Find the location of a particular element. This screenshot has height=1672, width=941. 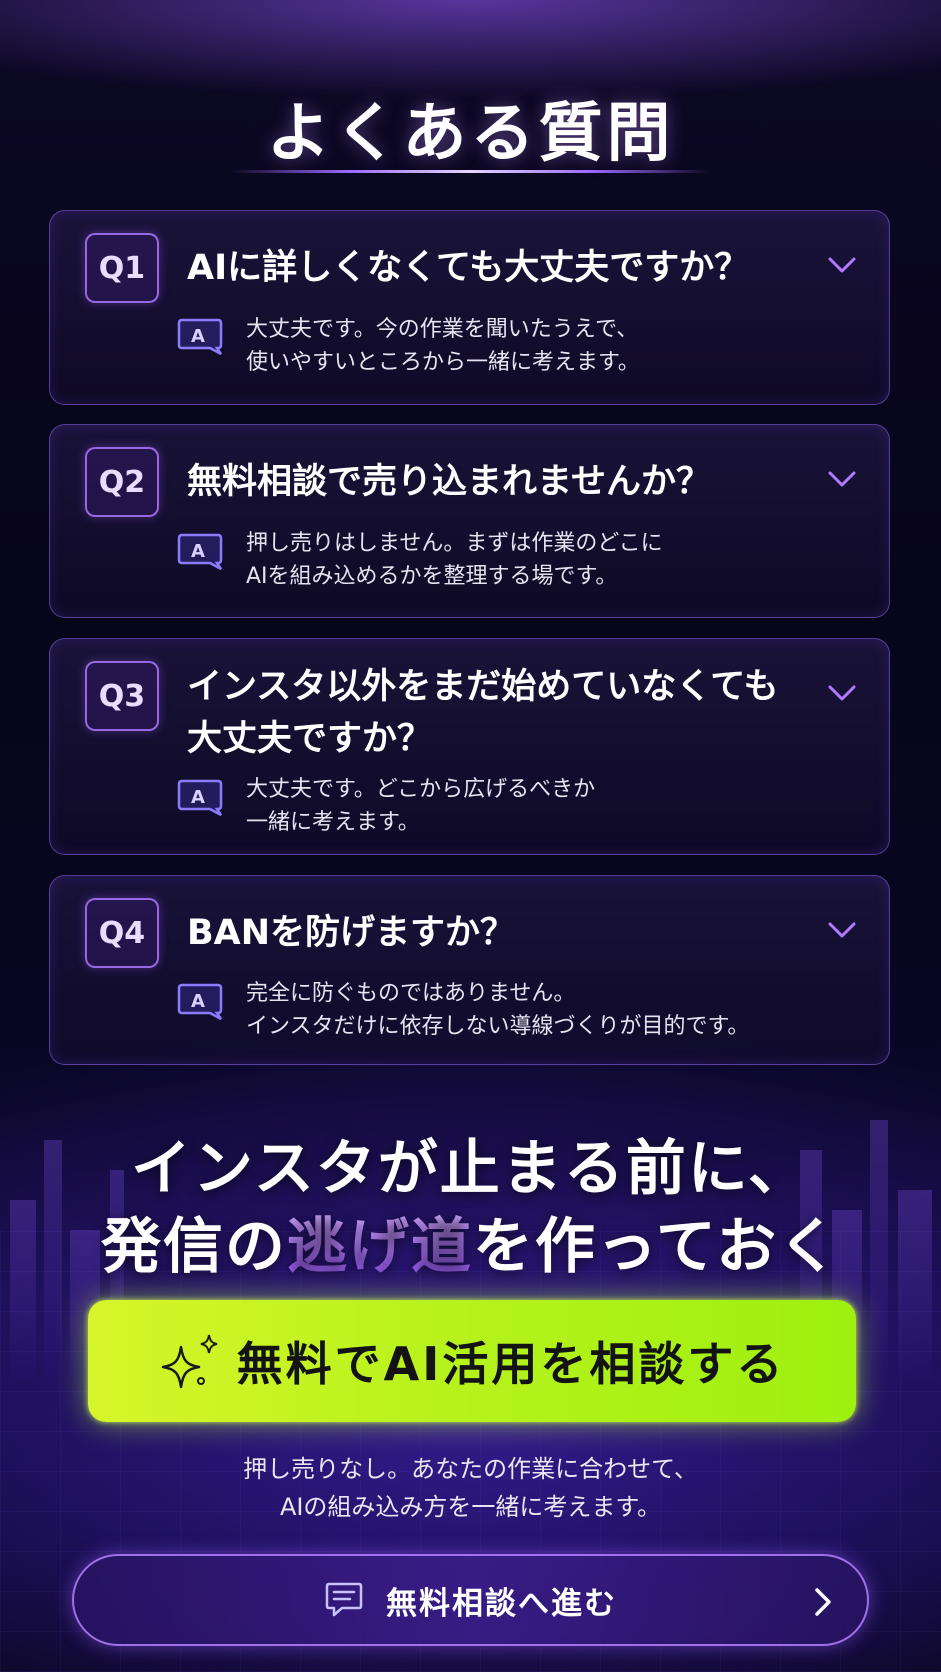

question-badge: Q1 is located at coordinates (122, 268).